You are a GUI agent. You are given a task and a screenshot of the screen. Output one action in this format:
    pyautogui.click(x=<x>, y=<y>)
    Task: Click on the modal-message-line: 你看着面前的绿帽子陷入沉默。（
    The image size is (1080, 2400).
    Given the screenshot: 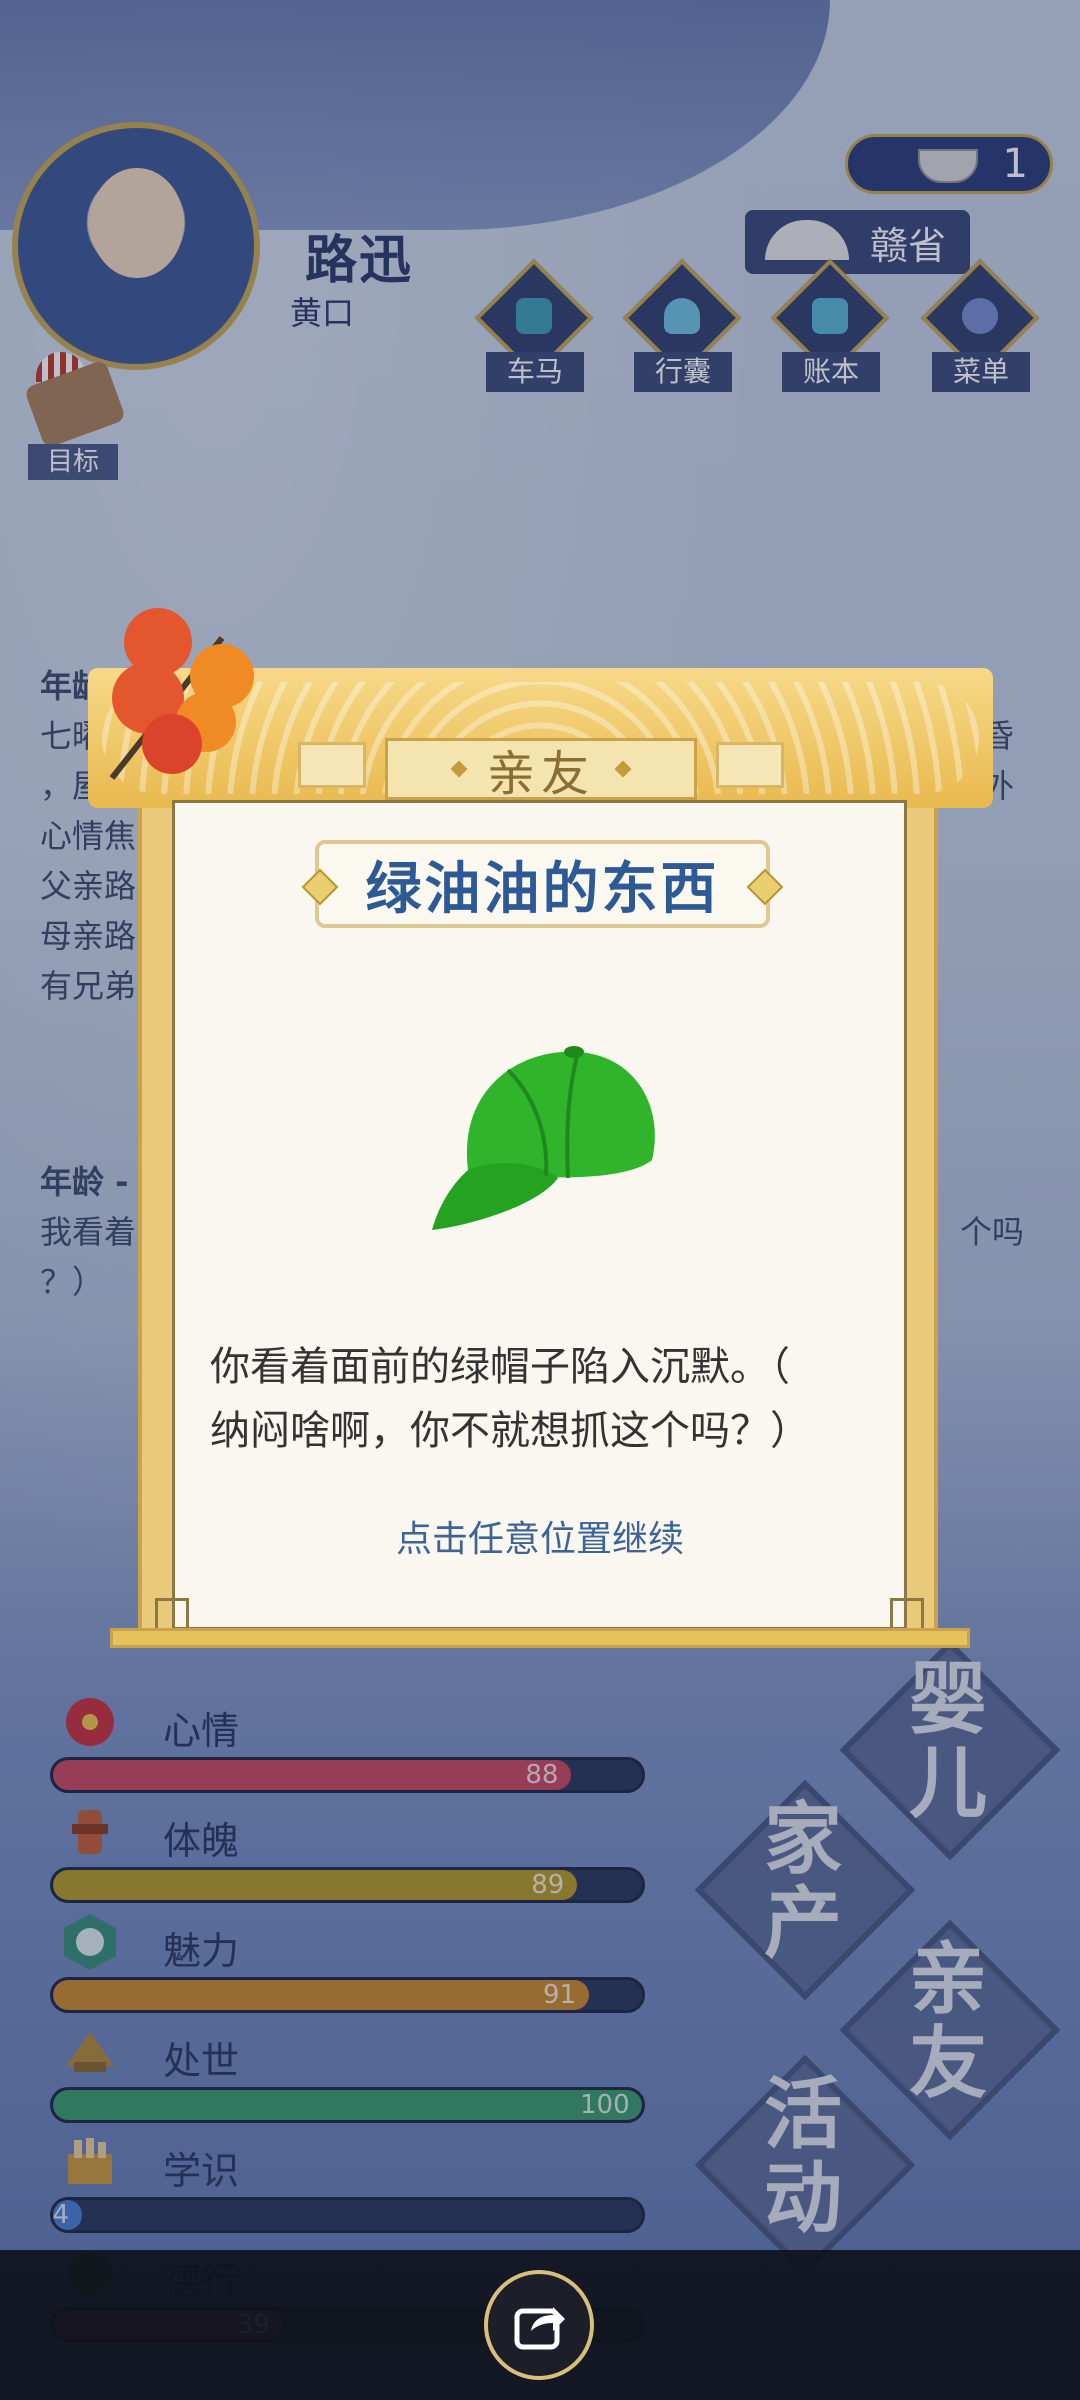 What is the action you would take?
    pyautogui.click(x=500, y=1367)
    